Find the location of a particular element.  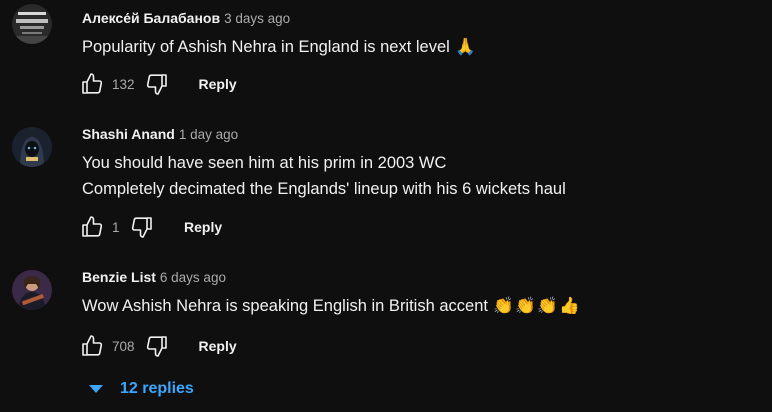

like-count: 132 is located at coordinates (123, 84).